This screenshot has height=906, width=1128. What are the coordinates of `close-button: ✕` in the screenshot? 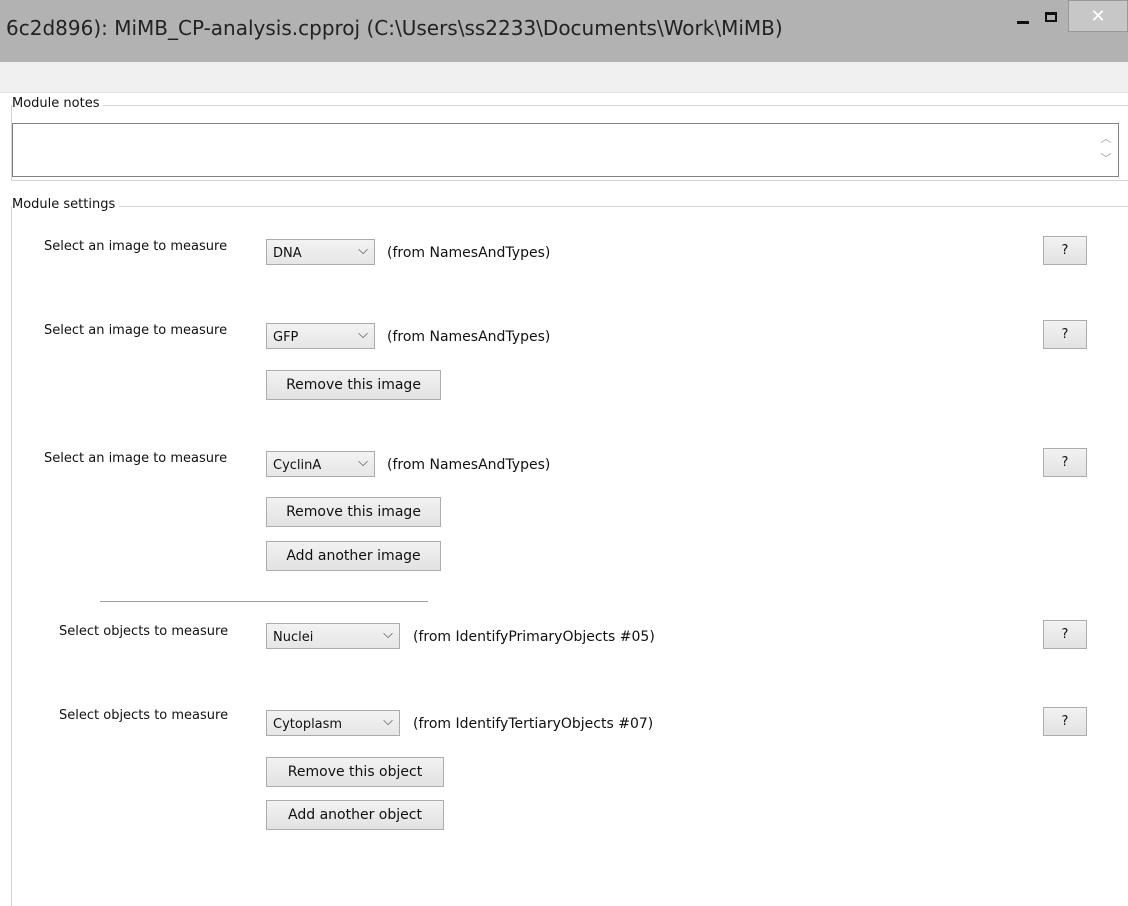 It's located at (1098, 16).